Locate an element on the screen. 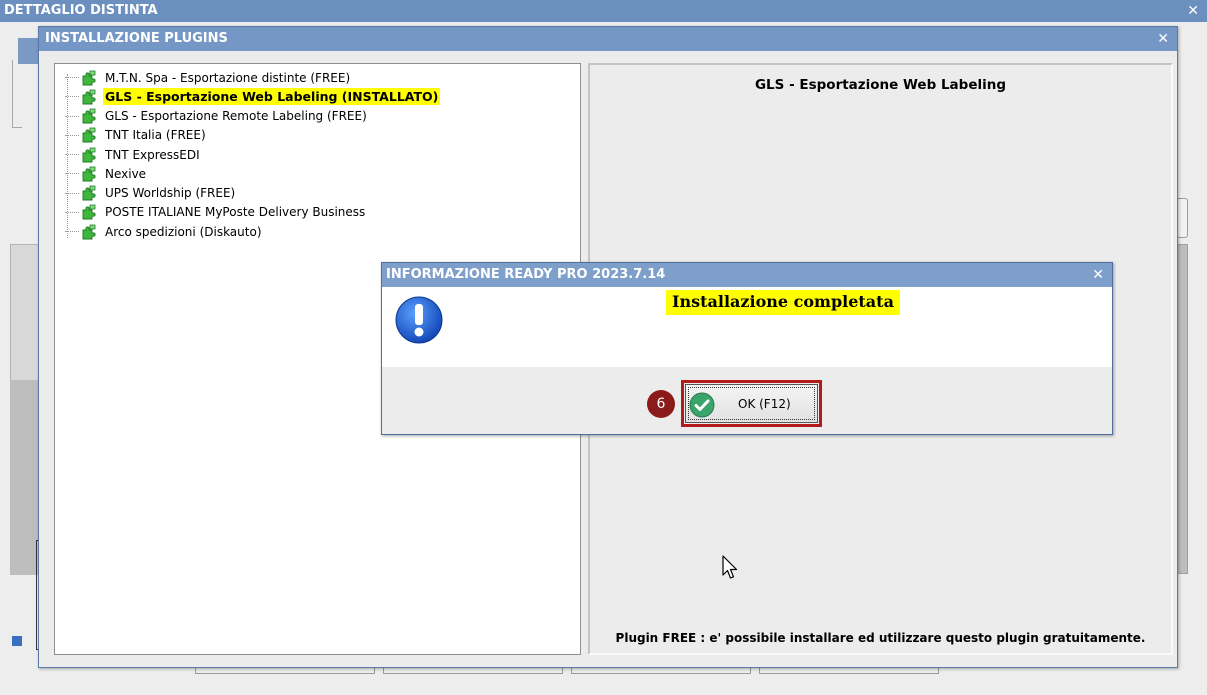  plugin-tree-item-label: UPS Worldship (FREE) is located at coordinates (170, 193).